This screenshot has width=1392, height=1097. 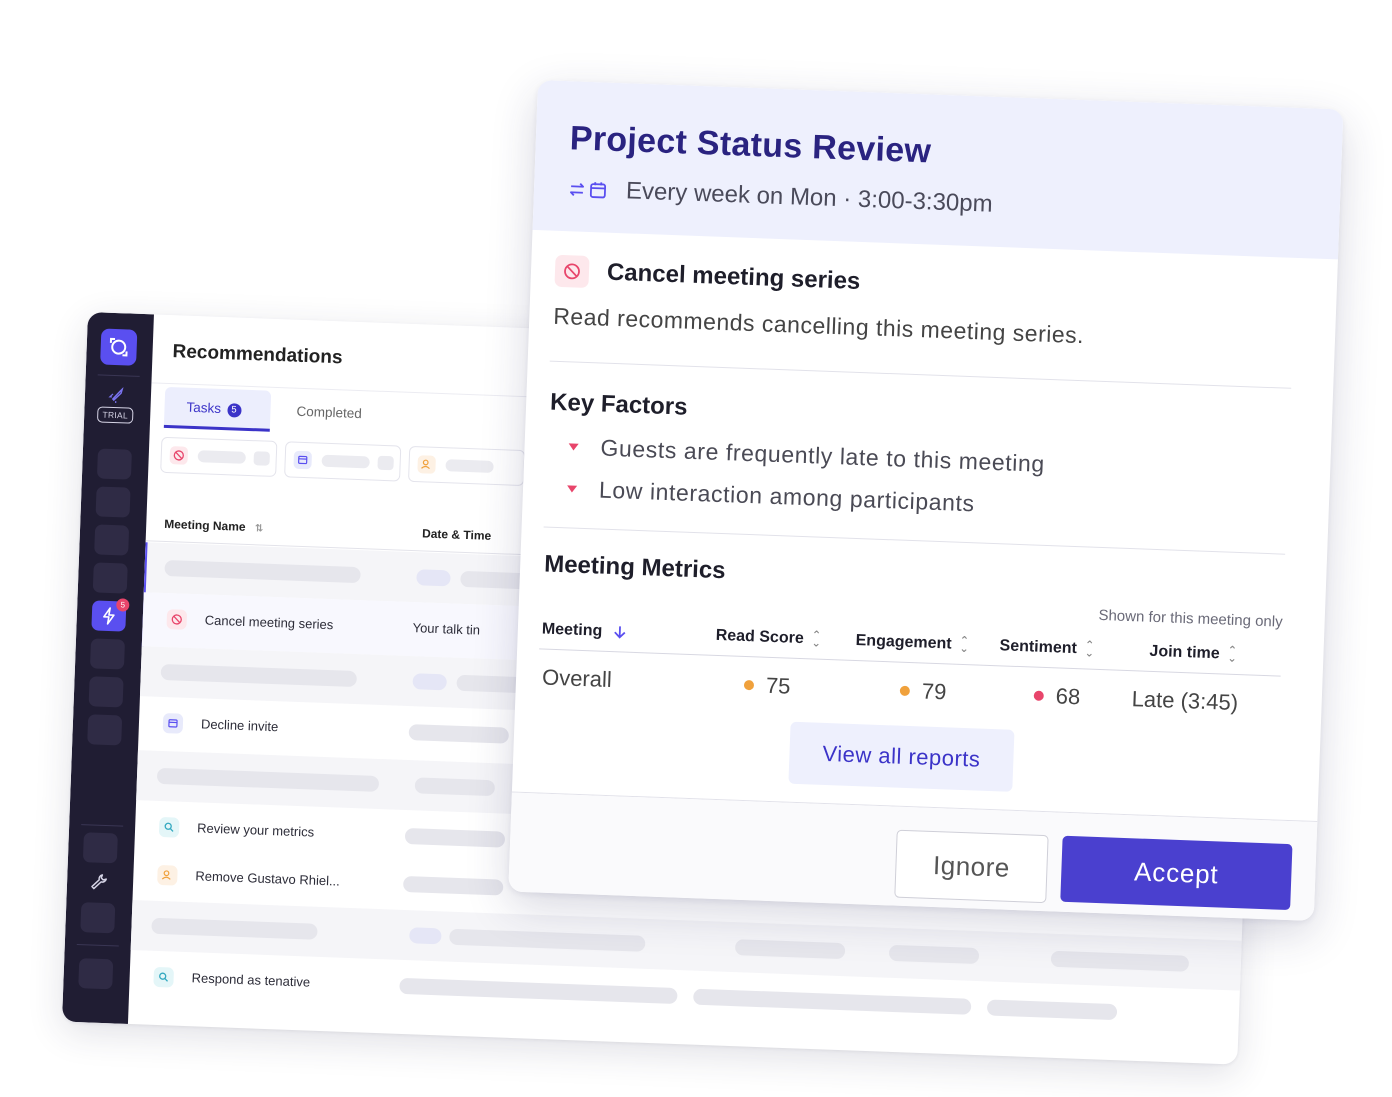 I want to click on column-header-meeting-name: Meeting Name ⇅, so click(x=214, y=526).